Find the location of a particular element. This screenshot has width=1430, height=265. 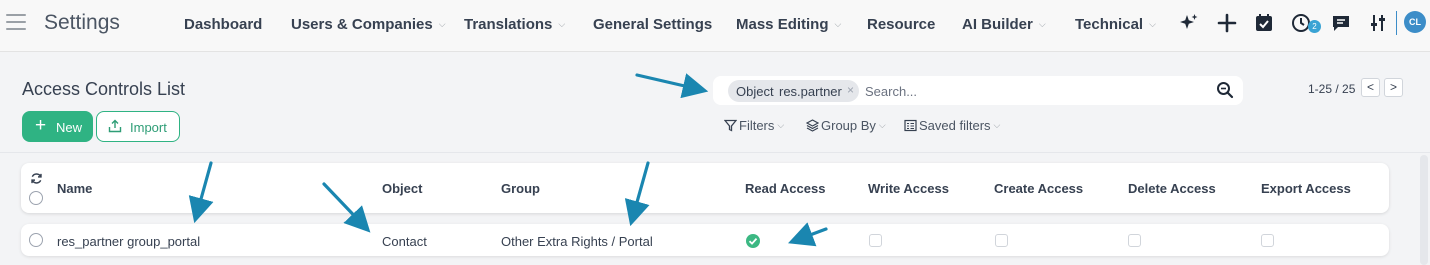

menu-item-technical: Technical ⌵ is located at coordinates (1115, 24).